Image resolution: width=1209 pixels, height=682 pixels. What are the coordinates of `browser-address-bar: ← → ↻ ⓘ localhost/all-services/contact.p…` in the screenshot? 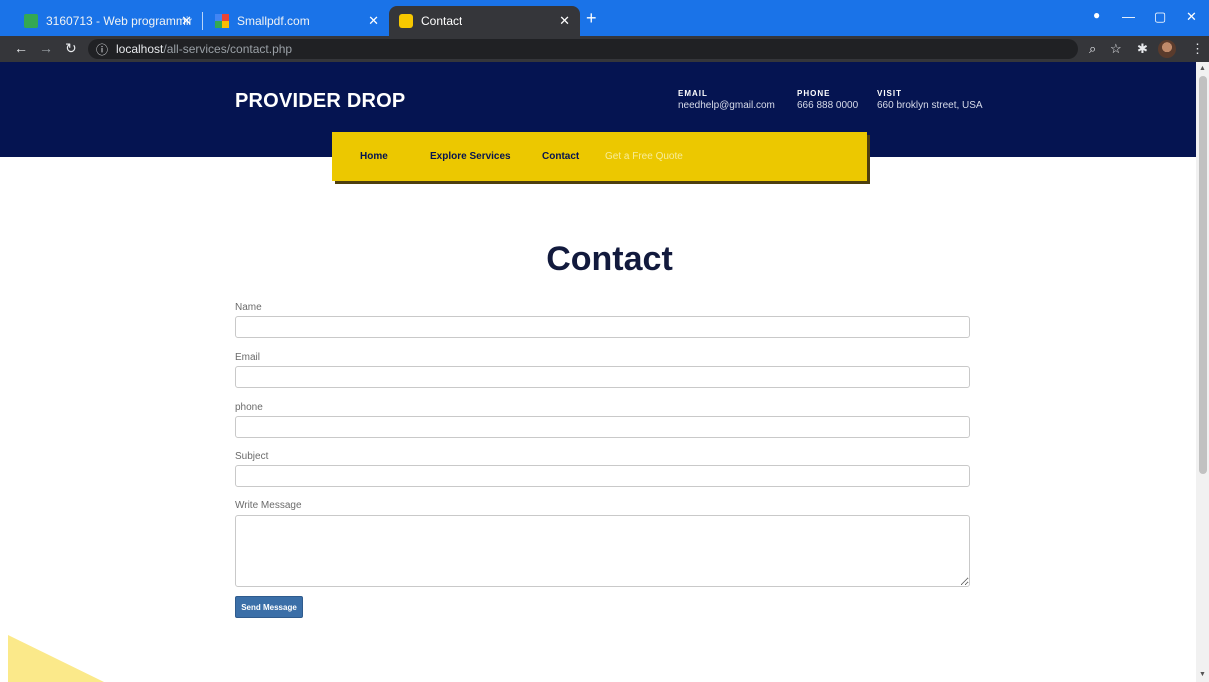 It's located at (604, 49).